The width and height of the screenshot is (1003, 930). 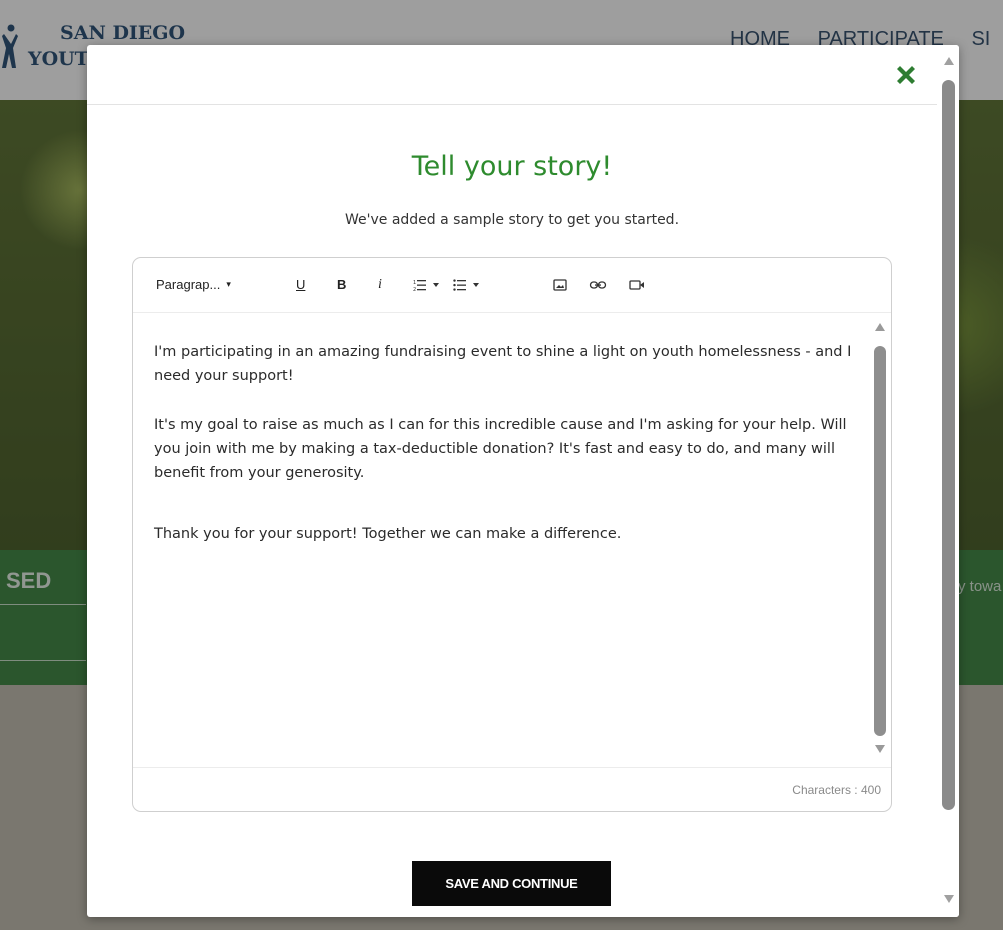 I want to click on ordered-list-icon: 1 2, so click(x=430, y=285).